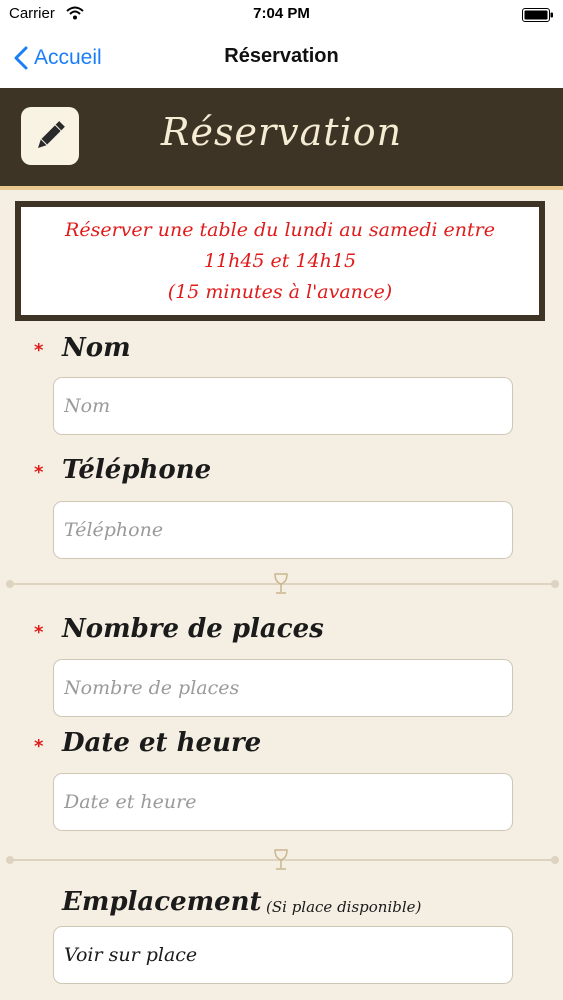  What do you see at coordinates (193, 629) in the screenshot?
I see `seats-label: Nombre de places` at bounding box center [193, 629].